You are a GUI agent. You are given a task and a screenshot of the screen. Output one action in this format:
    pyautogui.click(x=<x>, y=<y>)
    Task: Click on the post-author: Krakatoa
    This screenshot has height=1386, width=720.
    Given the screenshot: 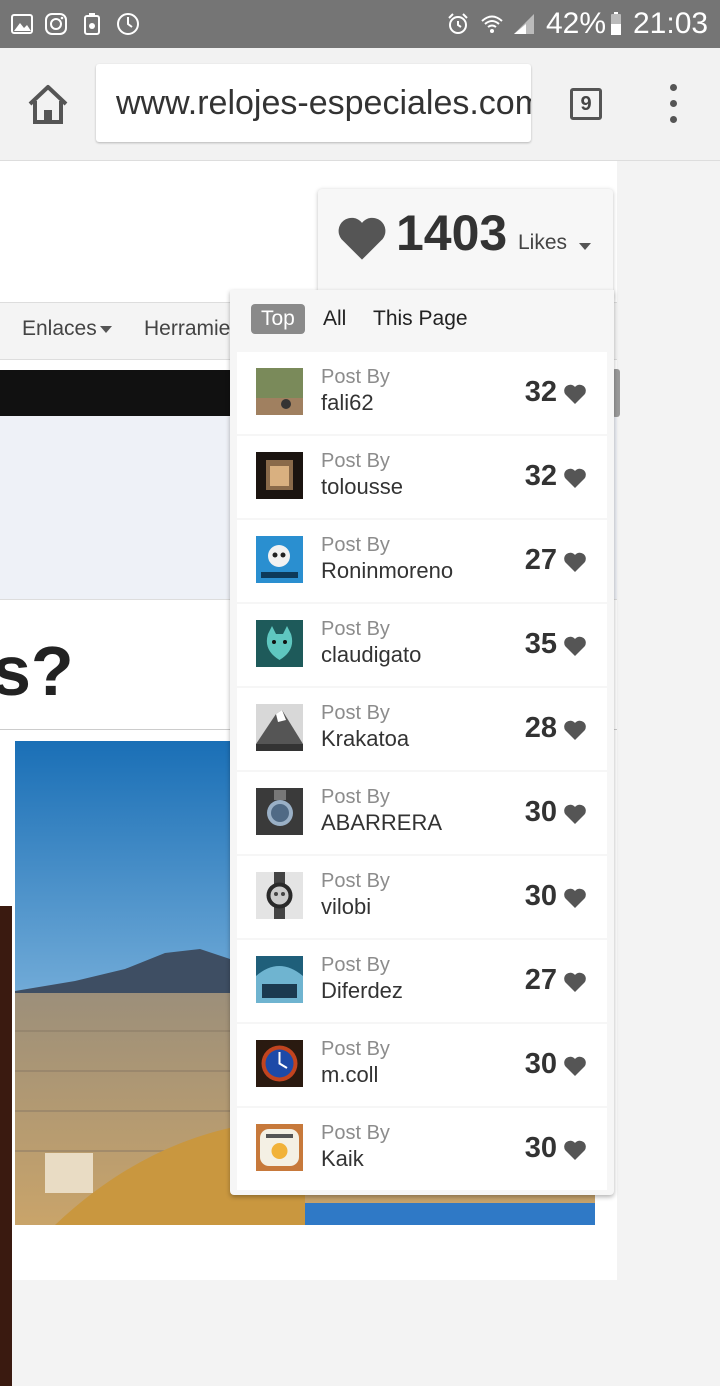 What is the action you would take?
    pyautogui.click(x=365, y=739)
    